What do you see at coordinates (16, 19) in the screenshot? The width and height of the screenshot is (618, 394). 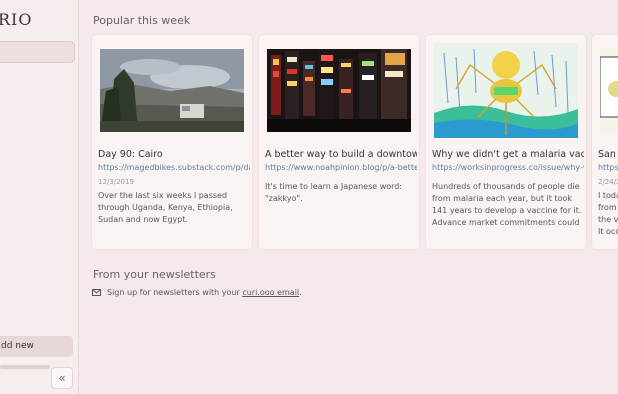 I see `app-logo: RIO` at bounding box center [16, 19].